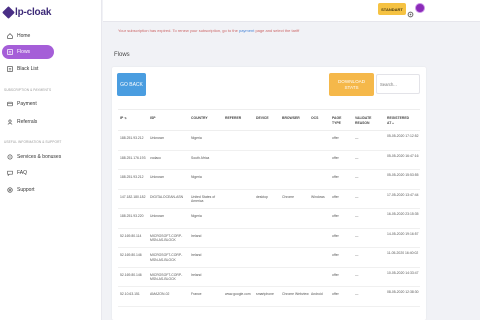 The height and width of the screenshot is (320, 480). Describe the element at coordinates (10, 69) in the screenshot. I see `list-icon` at that location.